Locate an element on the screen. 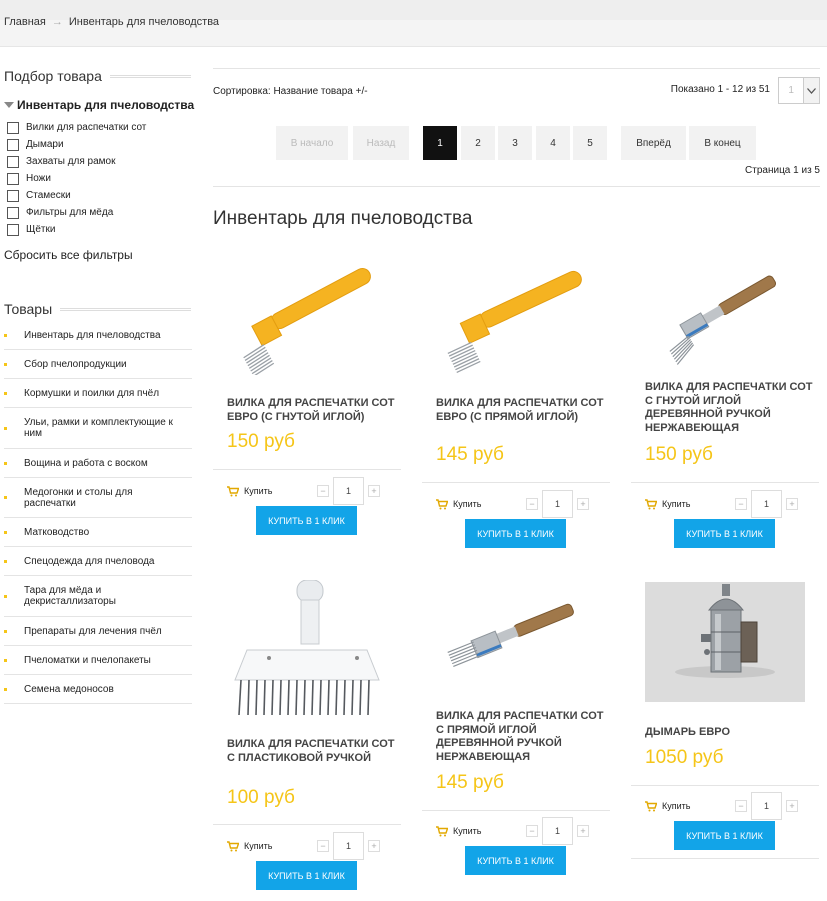 The width and height of the screenshot is (827, 901). breadcrumb-home: Главная is located at coordinates (25, 22).